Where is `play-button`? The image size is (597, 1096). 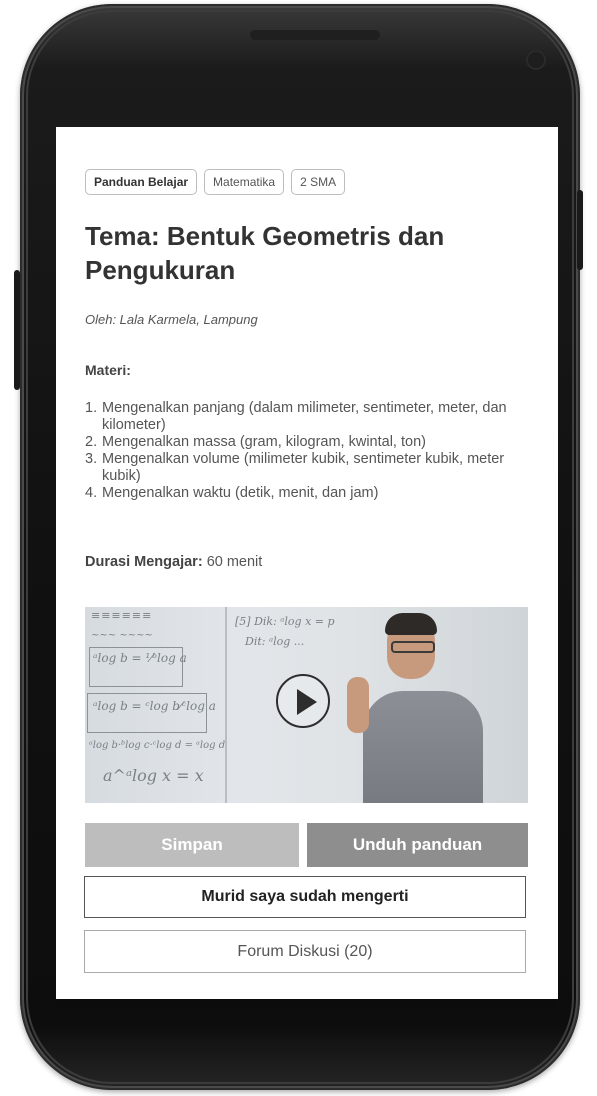 play-button is located at coordinates (303, 701).